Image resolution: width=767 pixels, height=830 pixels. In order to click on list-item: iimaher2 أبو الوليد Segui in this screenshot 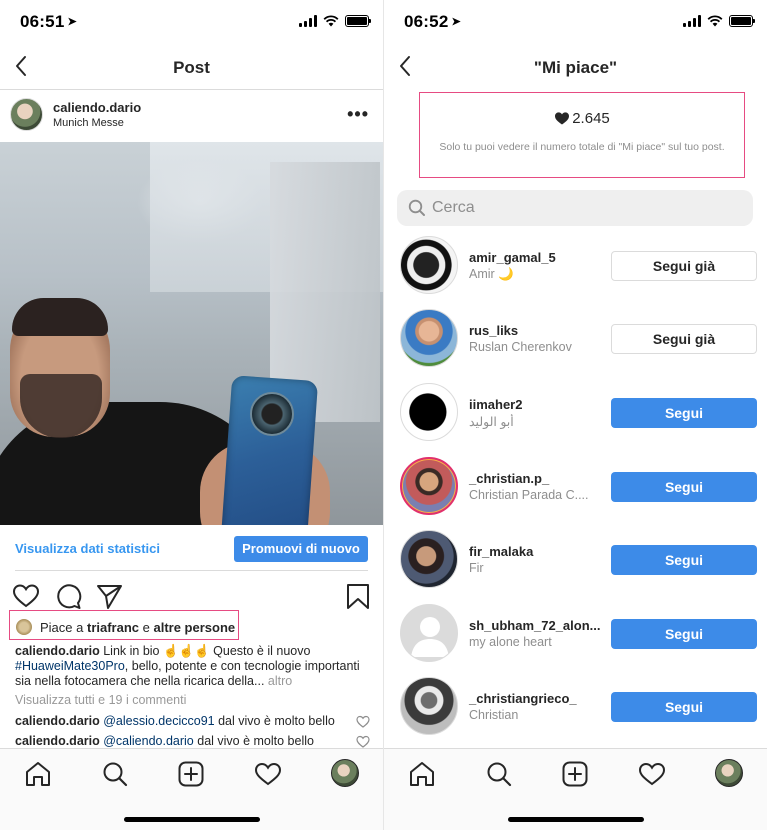, I will do `click(575, 412)`.